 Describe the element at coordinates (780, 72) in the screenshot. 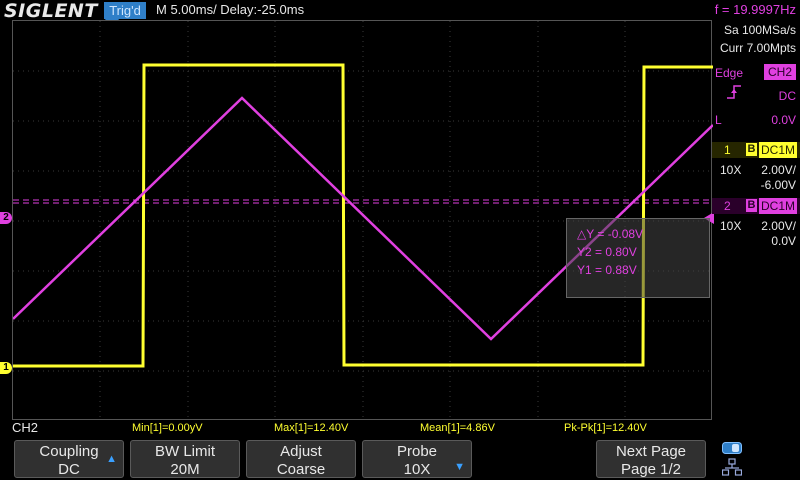

I see `trigger-source-badge: CH2` at that location.